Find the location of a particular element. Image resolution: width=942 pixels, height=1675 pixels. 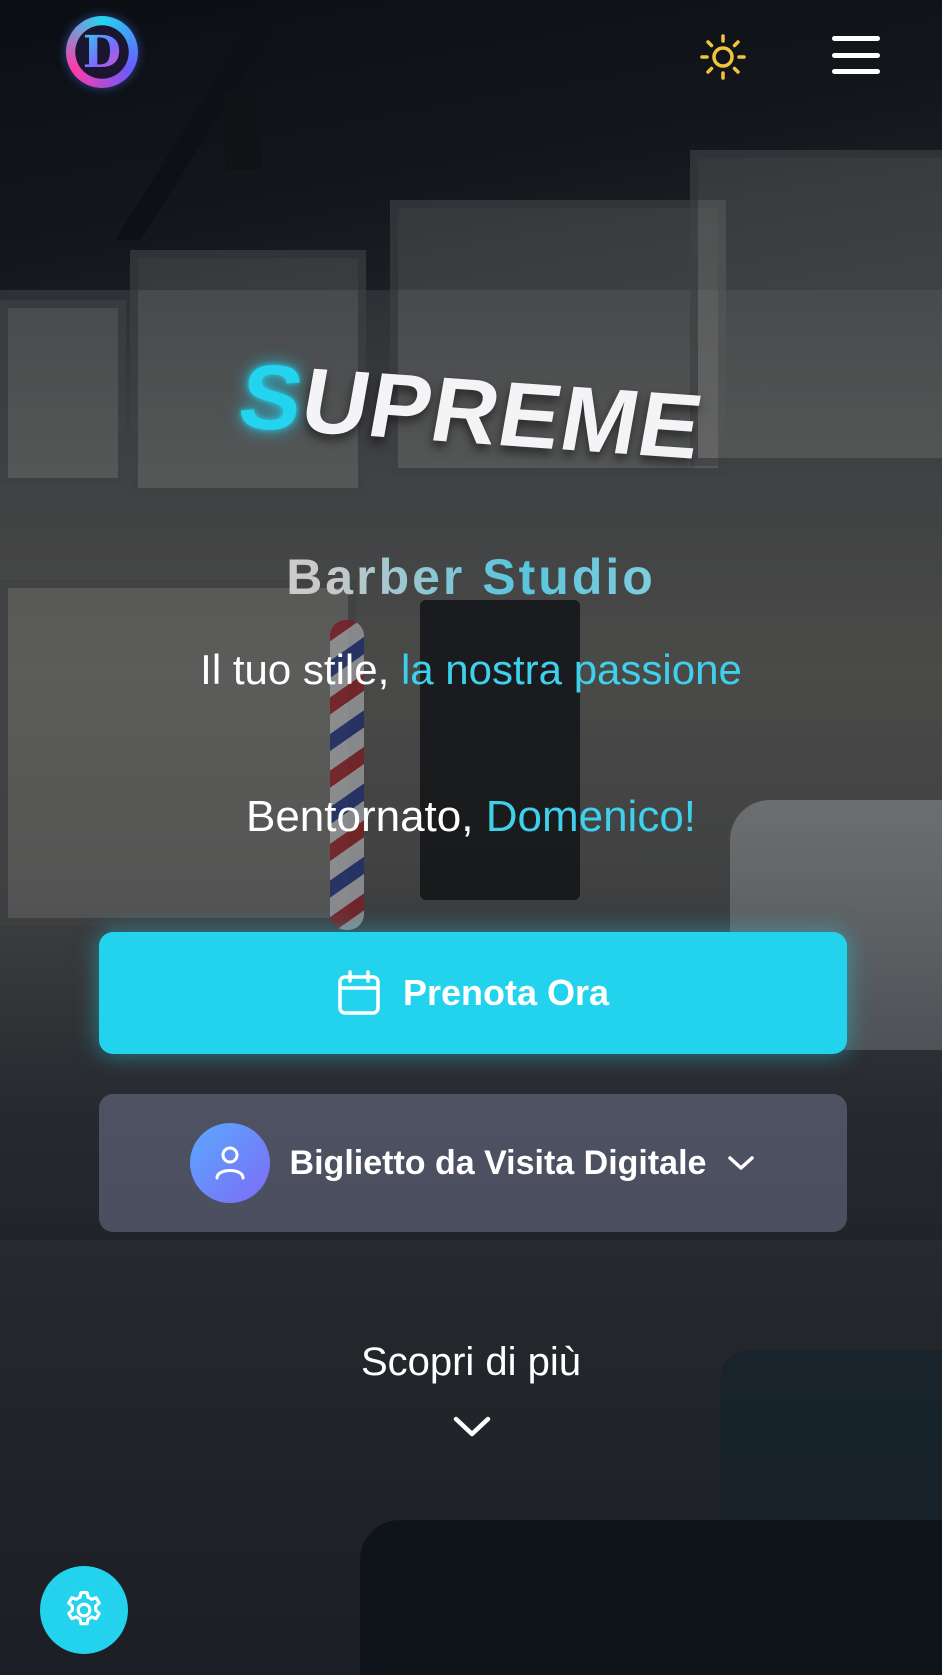

brand-title: SUPREME is located at coordinates (471, 411).